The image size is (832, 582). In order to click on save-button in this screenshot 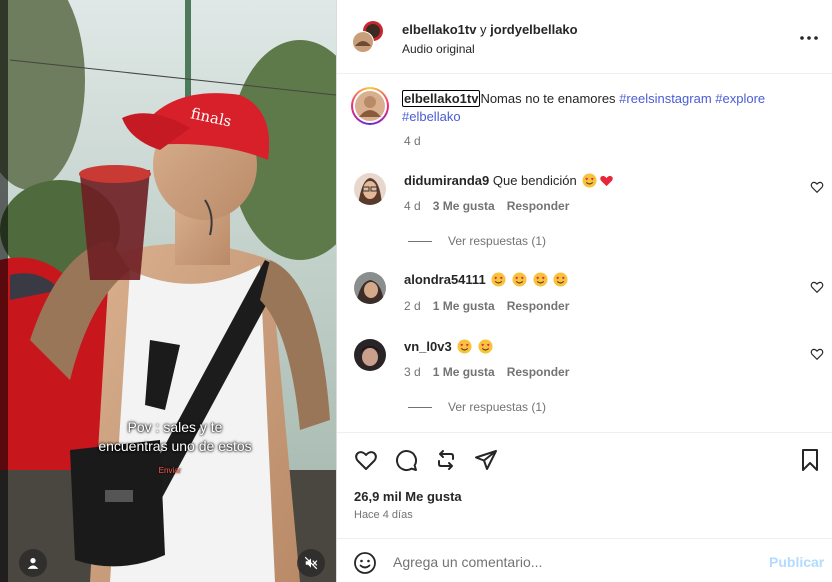, I will do `click(810, 460)`.